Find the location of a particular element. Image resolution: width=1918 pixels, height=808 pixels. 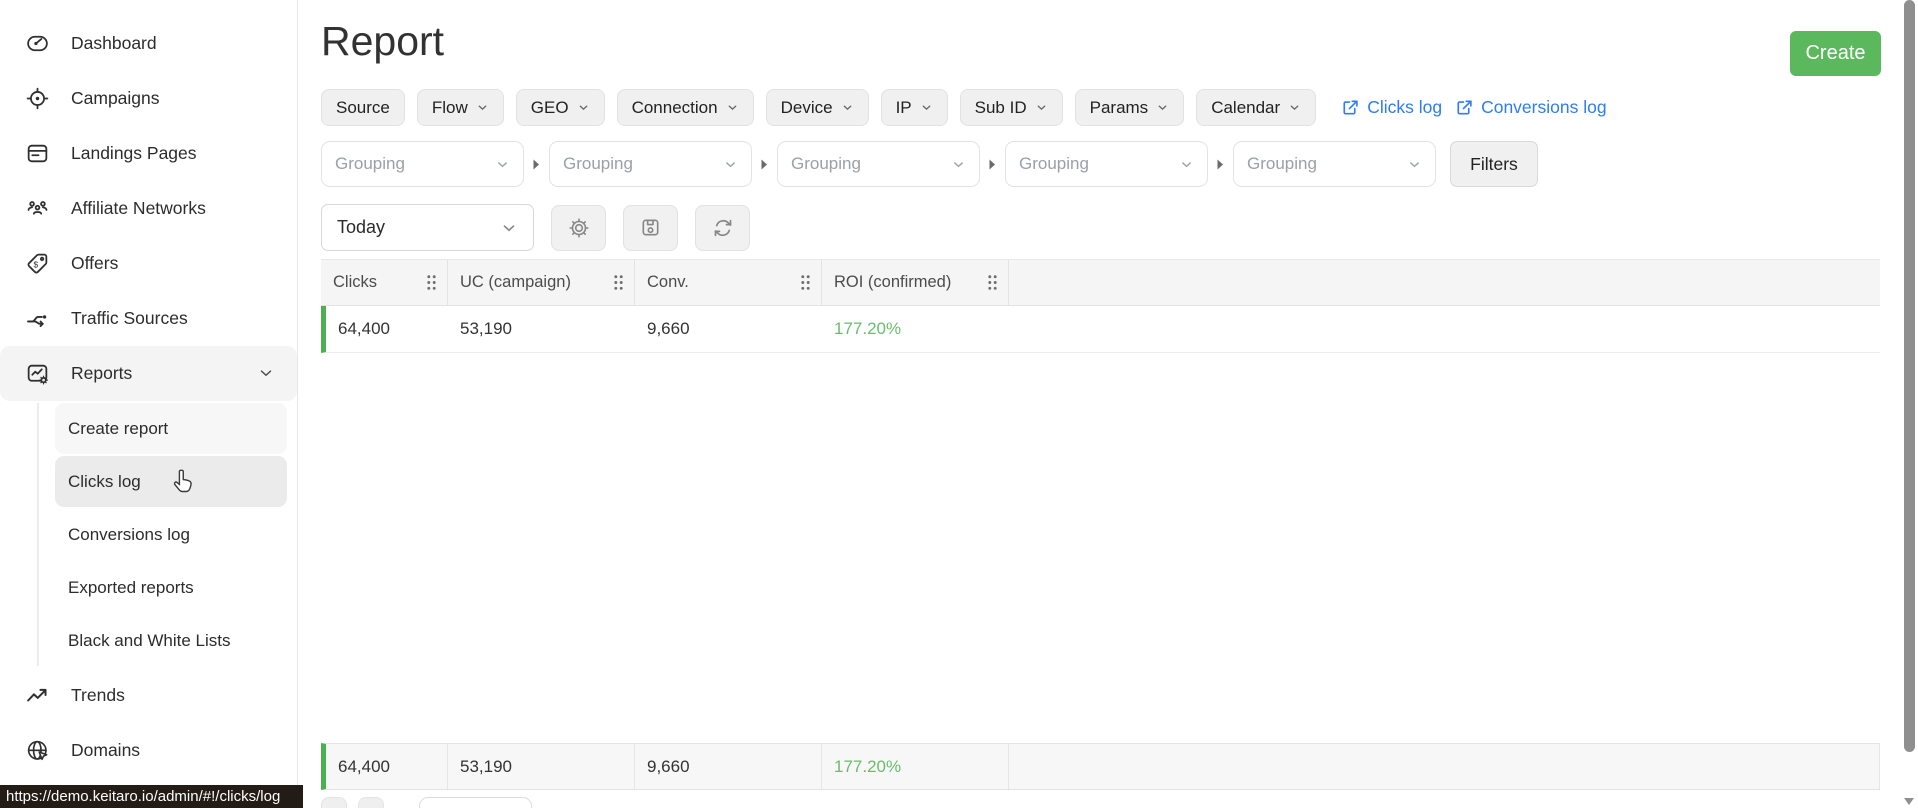

grouping-select-3: Grouping is located at coordinates (878, 164).